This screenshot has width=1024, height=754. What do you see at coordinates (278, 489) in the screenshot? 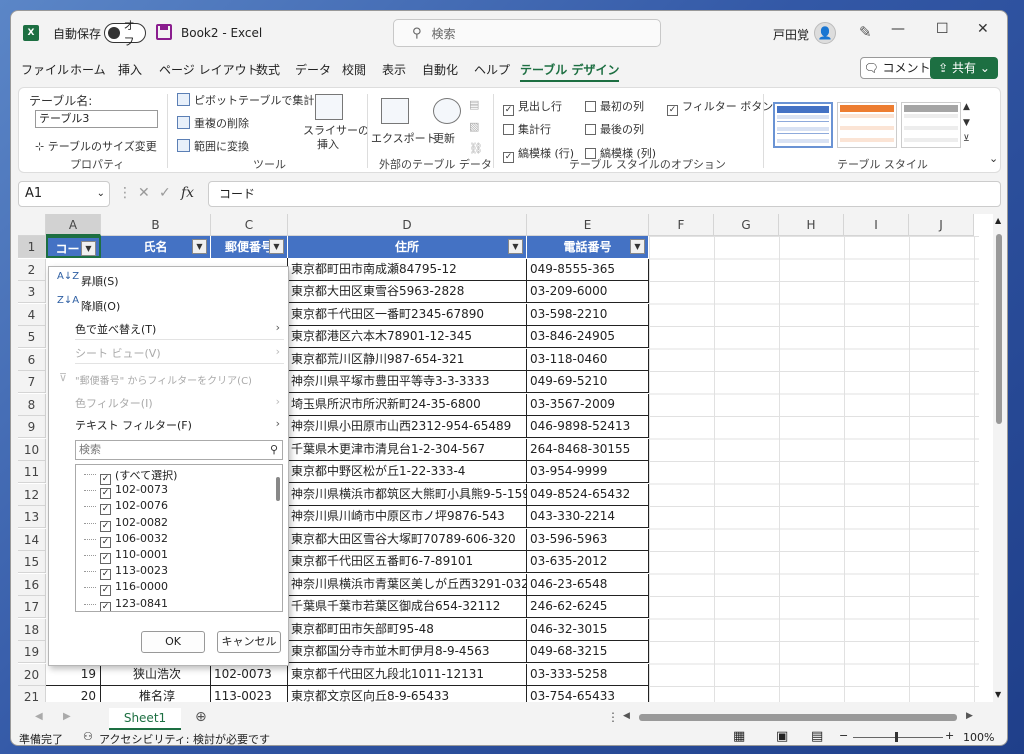
I see `list-scroll-thumb` at bounding box center [278, 489].